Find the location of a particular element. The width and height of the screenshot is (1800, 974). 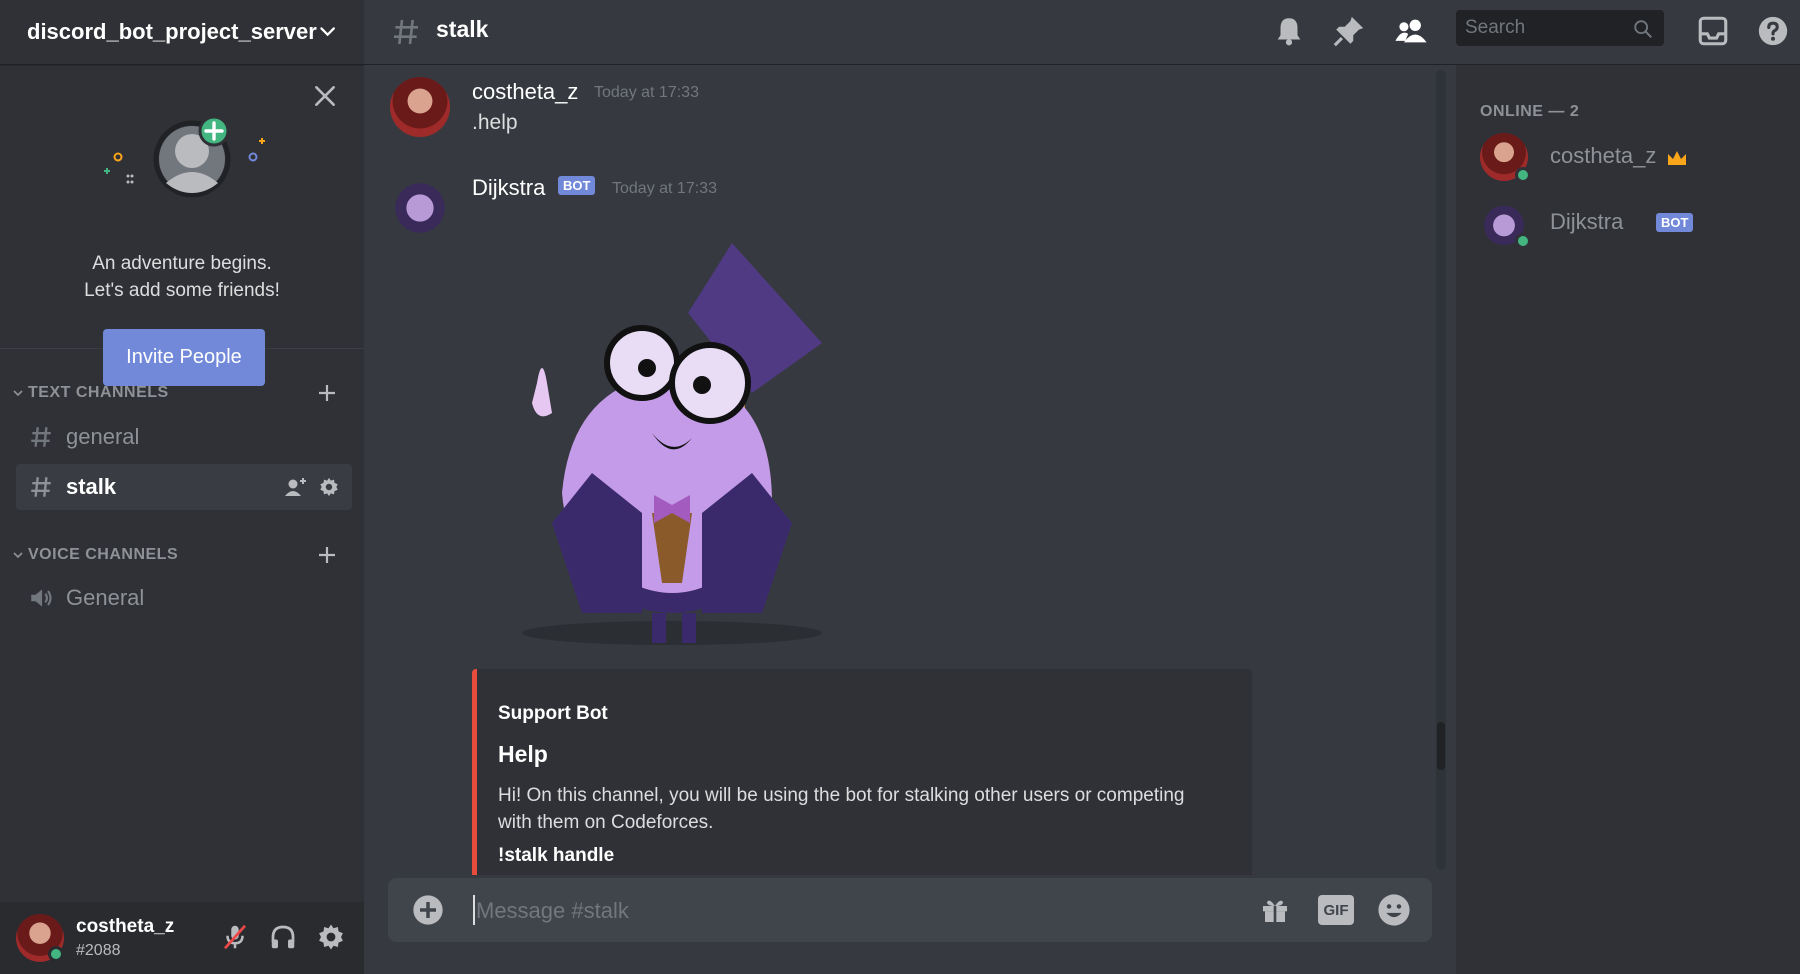

member-name: costheta_z is located at coordinates (1603, 155).